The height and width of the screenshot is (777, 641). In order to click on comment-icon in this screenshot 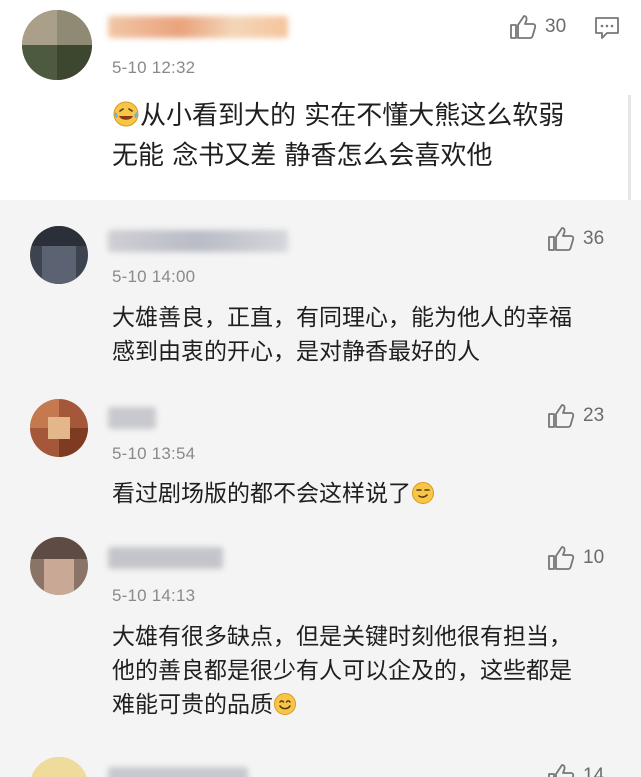, I will do `click(607, 28)`.